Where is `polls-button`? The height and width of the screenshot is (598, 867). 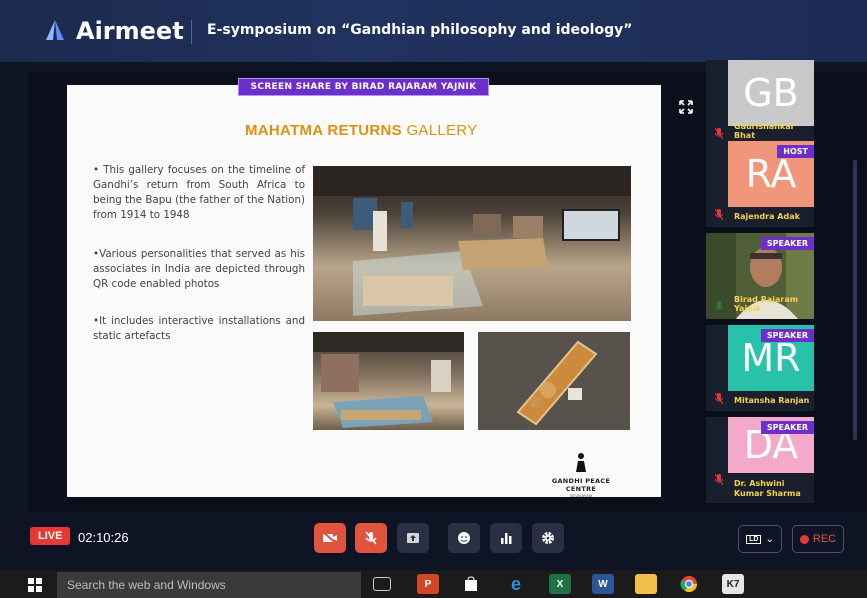 polls-button is located at coordinates (506, 538).